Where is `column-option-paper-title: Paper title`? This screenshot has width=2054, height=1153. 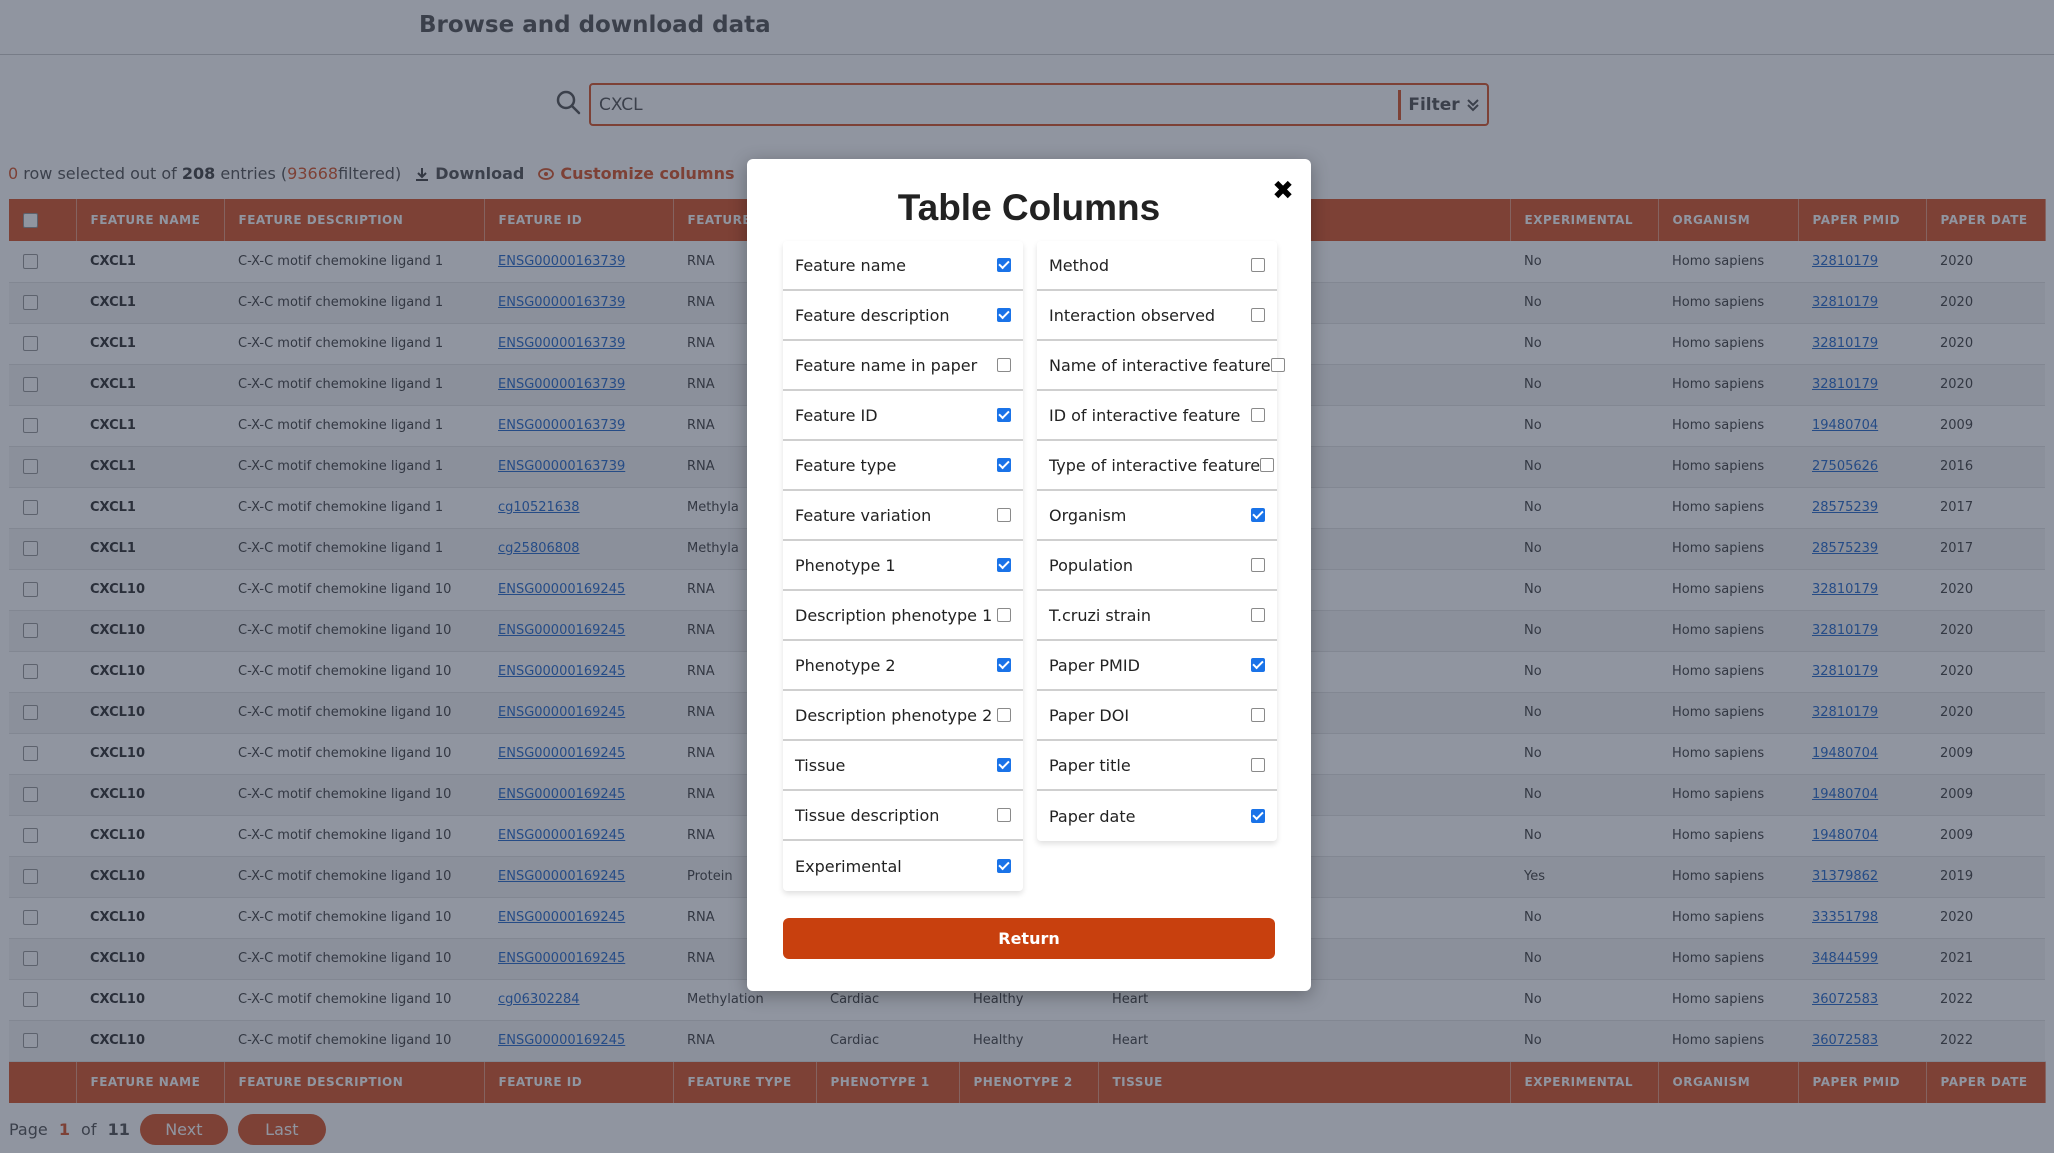 column-option-paper-title: Paper title is located at coordinates (1157, 766).